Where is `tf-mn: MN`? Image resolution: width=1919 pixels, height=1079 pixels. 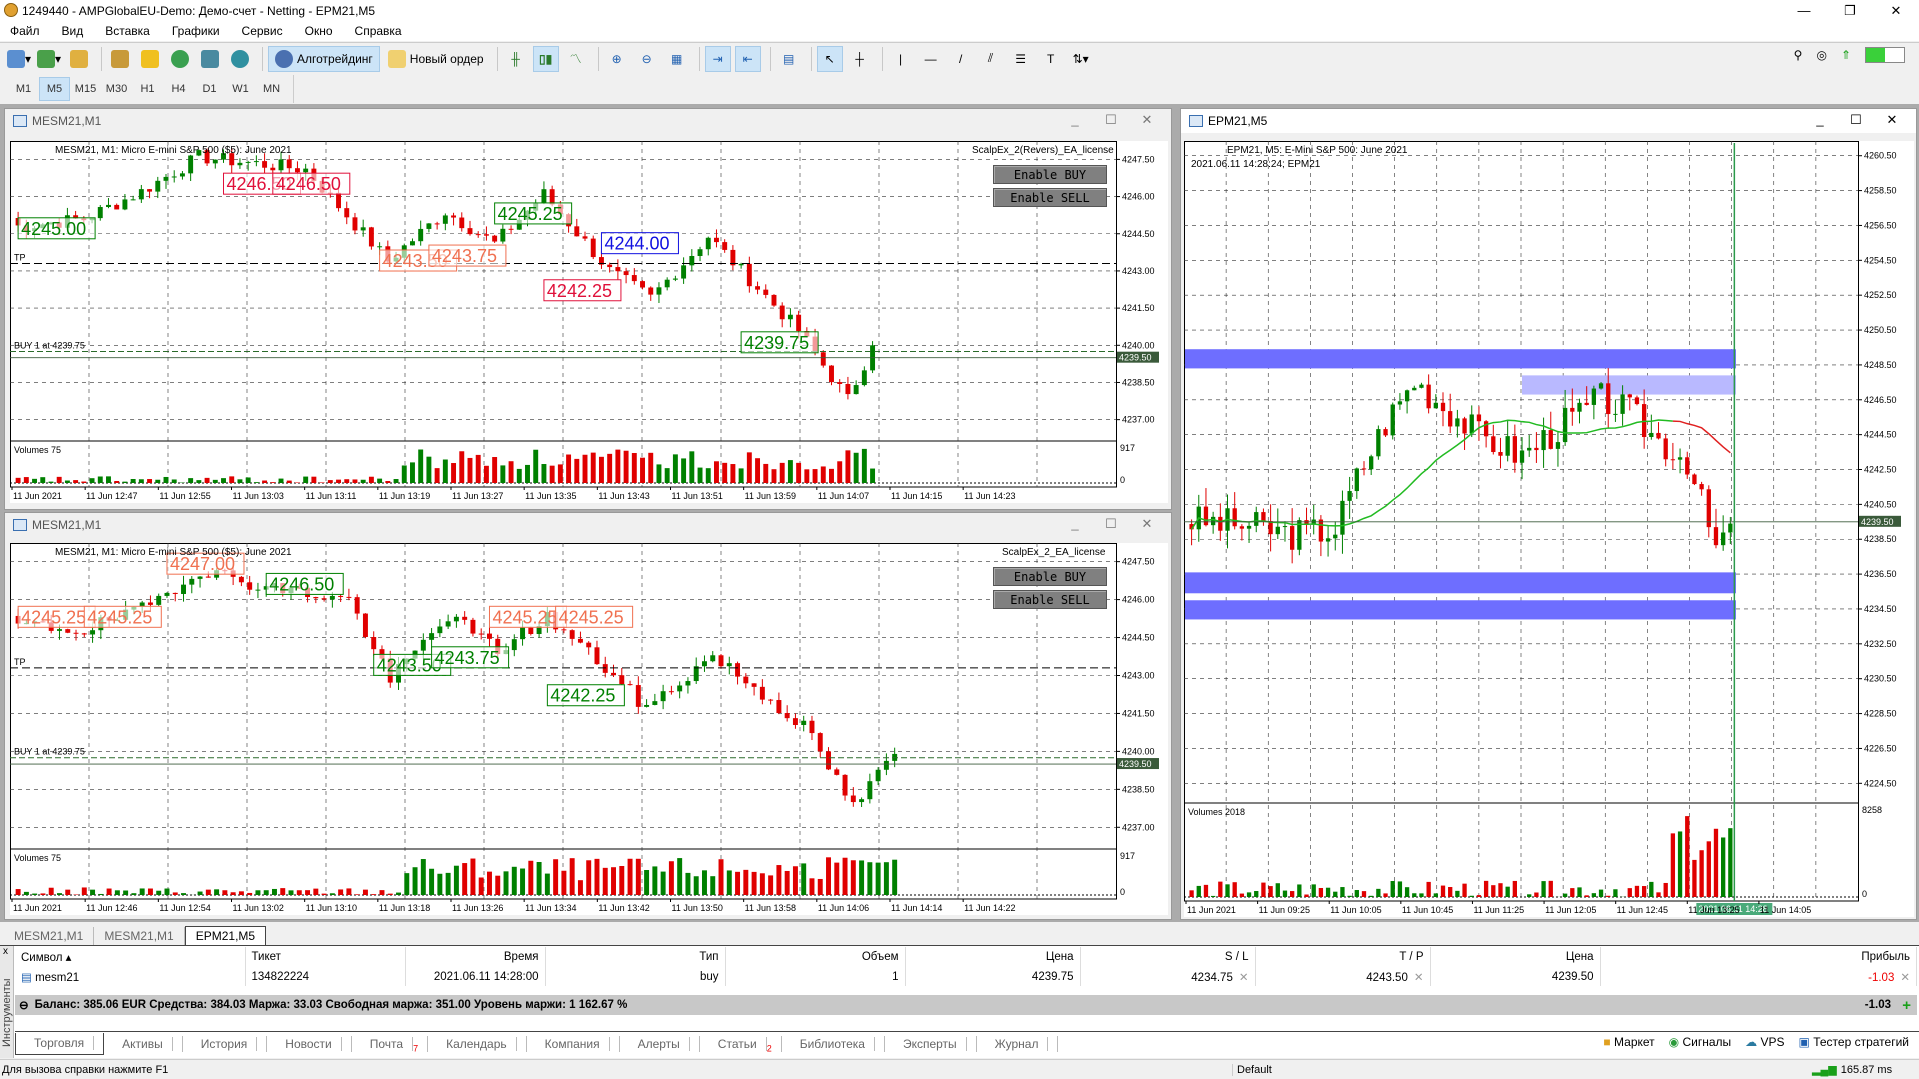
tf-mn: MN is located at coordinates (271, 89).